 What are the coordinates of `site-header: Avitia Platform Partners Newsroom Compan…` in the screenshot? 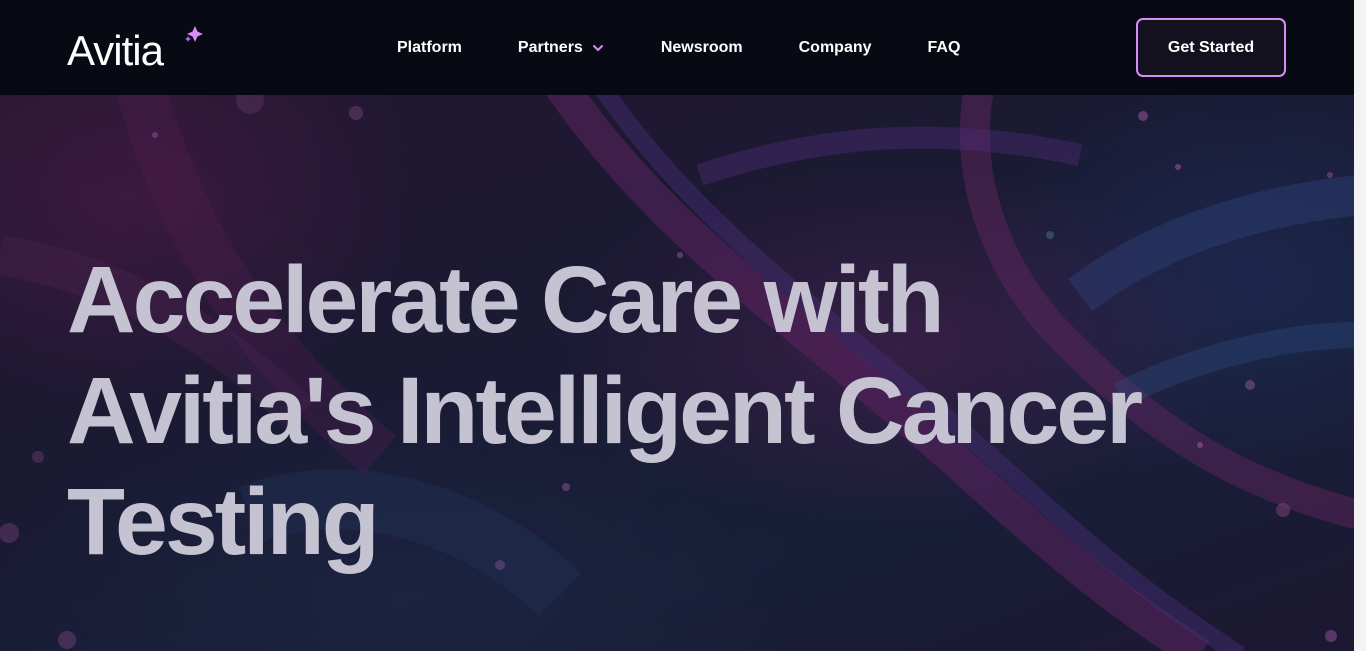 It's located at (677, 47).